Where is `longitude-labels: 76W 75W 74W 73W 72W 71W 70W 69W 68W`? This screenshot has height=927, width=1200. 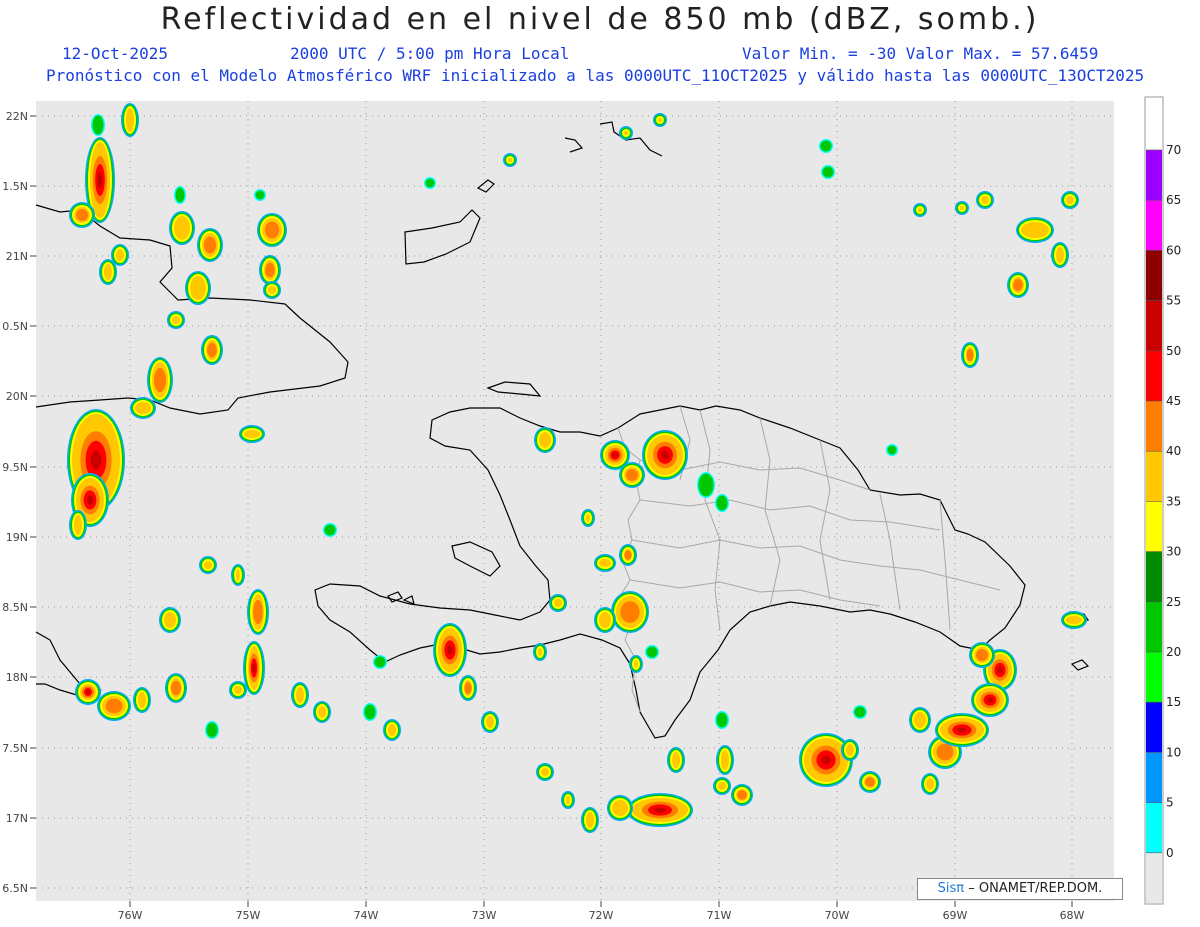 longitude-labels: 76W 75W 74W 73W 72W 71W 70W 69W 68W is located at coordinates (601, 915).